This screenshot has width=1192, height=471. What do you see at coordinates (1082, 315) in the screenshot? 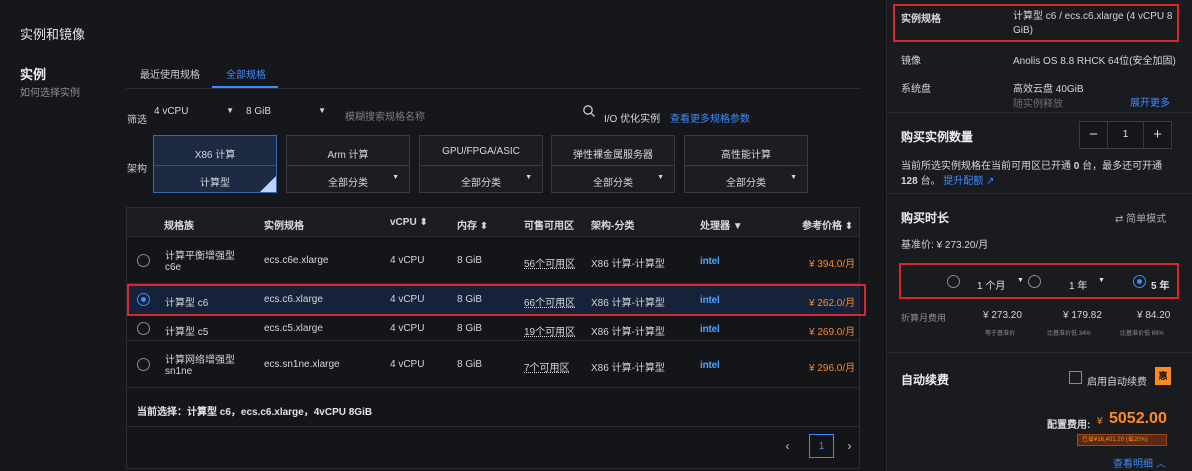
I see `monthly-1y: ¥ 179.82` at bounding box center [1082, 315].